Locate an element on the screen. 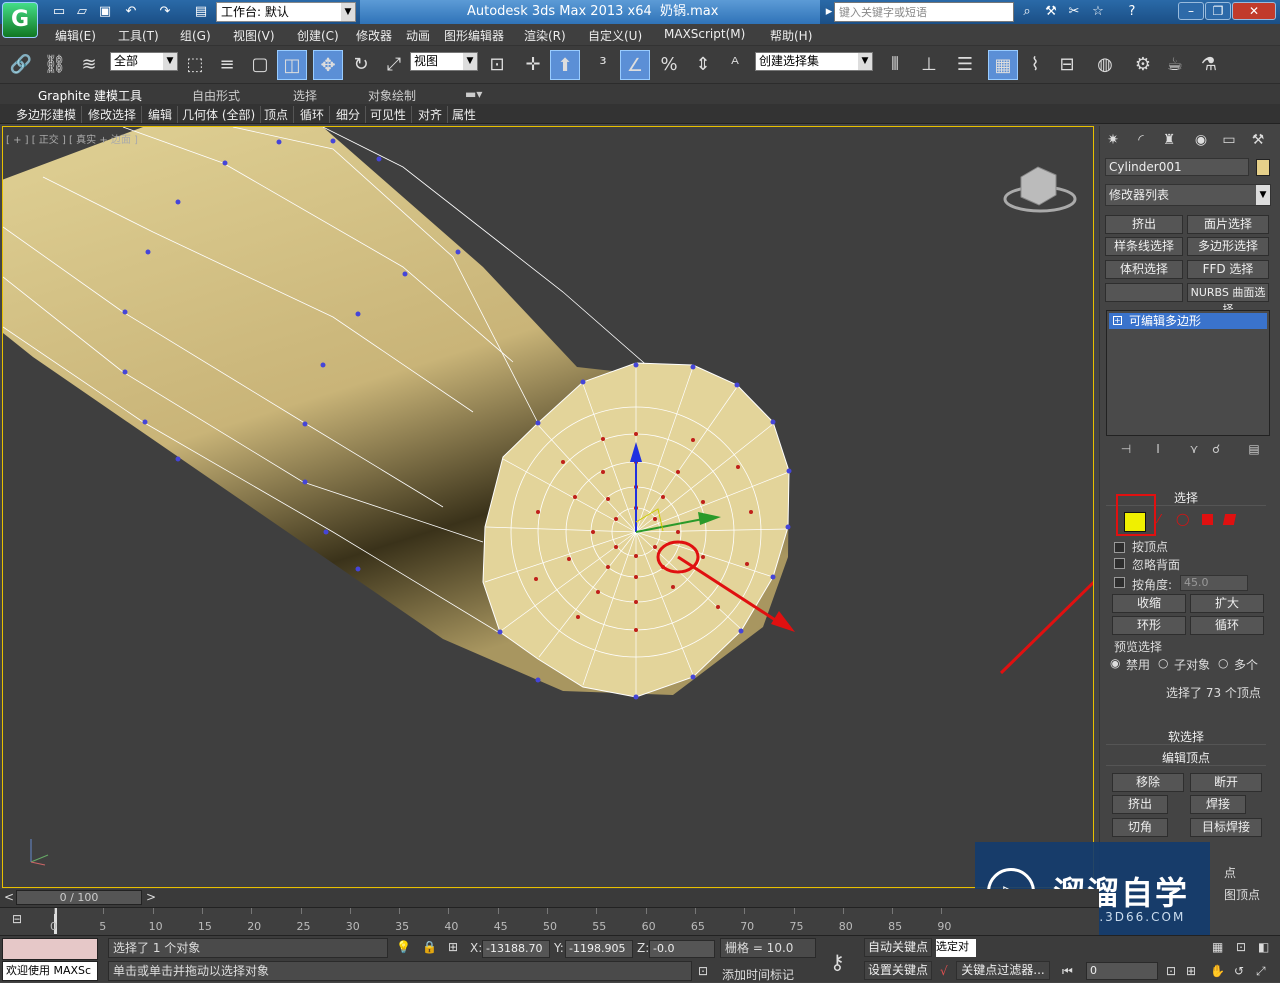  current-frame-field: 0 is located at coordinates (1122, 971).